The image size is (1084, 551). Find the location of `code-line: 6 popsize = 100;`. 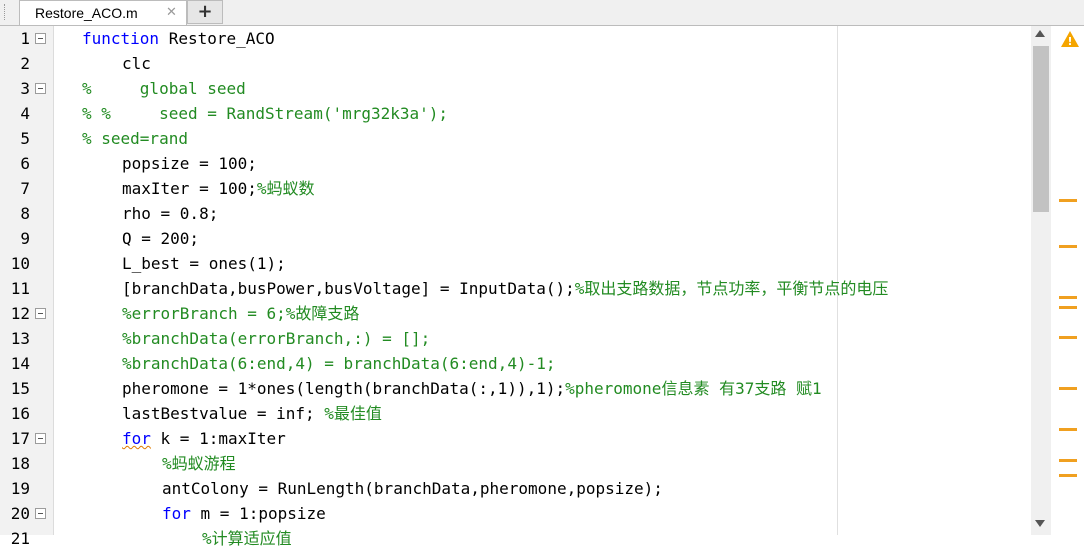

code-line: 6 popsize = 100; is located at coordinates (542, 163).